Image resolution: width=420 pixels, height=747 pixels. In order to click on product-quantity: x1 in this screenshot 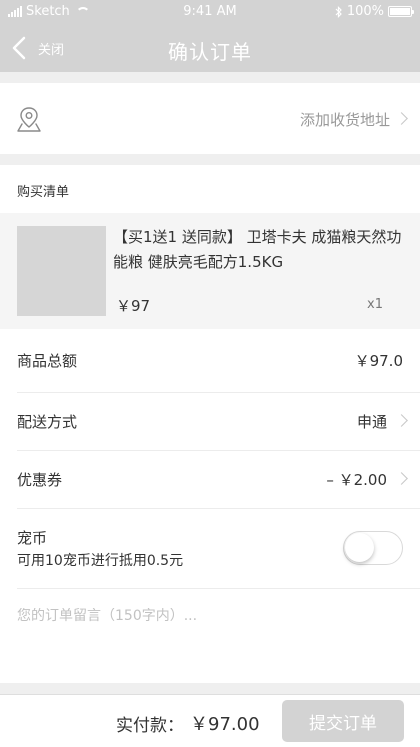, I will do `click(375, 304)`.